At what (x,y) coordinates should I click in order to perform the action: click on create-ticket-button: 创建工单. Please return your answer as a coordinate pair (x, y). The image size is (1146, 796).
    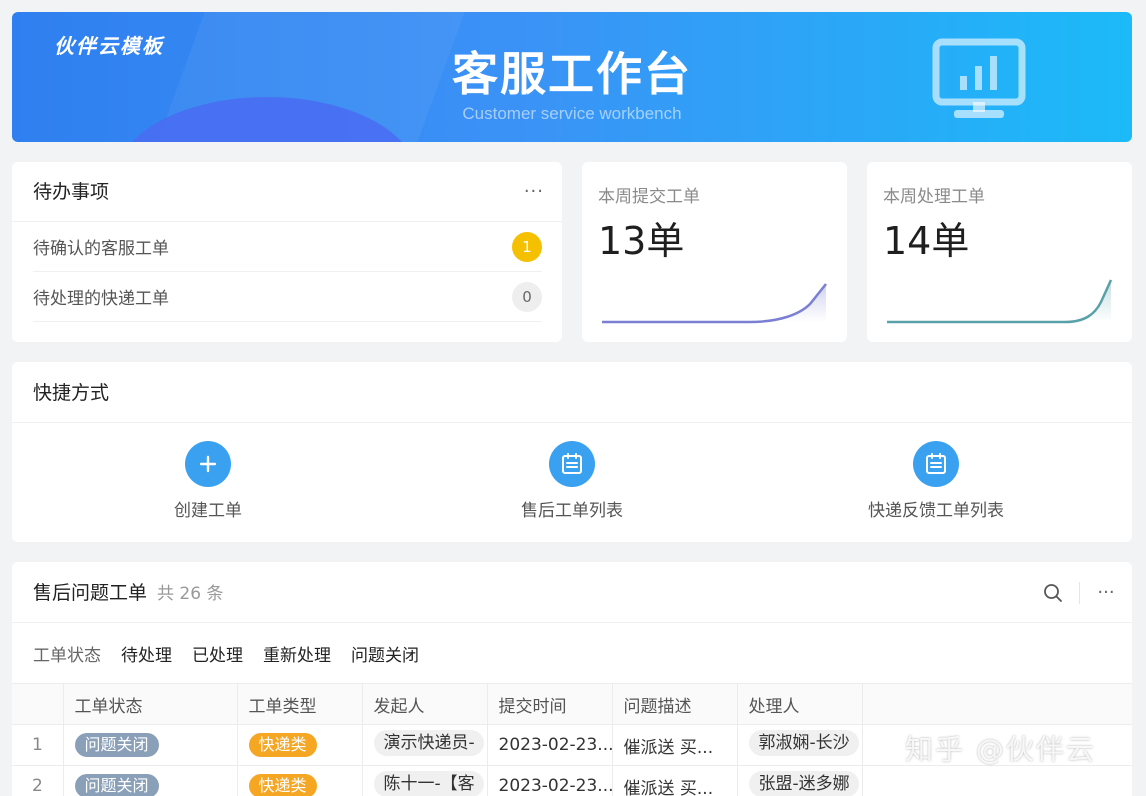
    Looking at the image, I should click on (208, 481).